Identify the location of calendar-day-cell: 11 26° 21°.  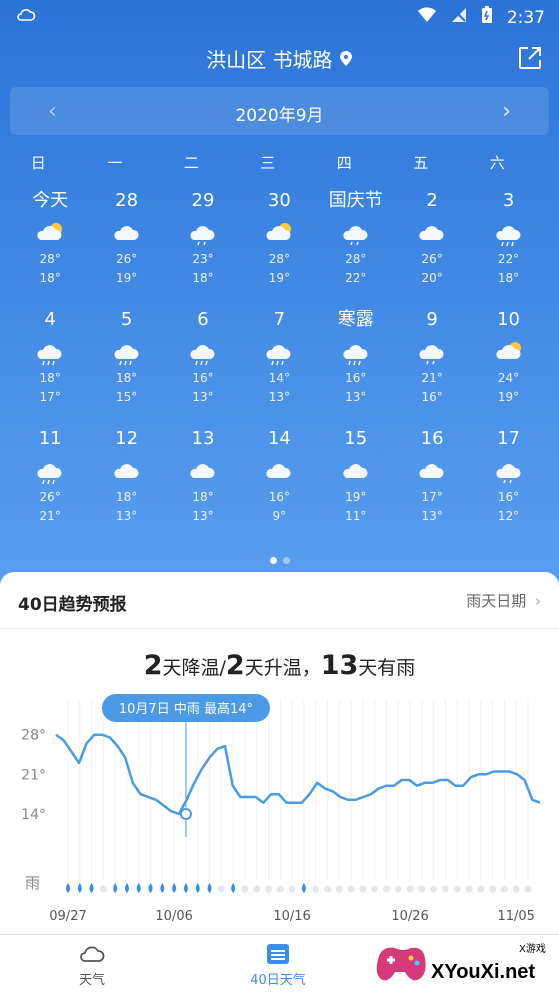
(50, 485).